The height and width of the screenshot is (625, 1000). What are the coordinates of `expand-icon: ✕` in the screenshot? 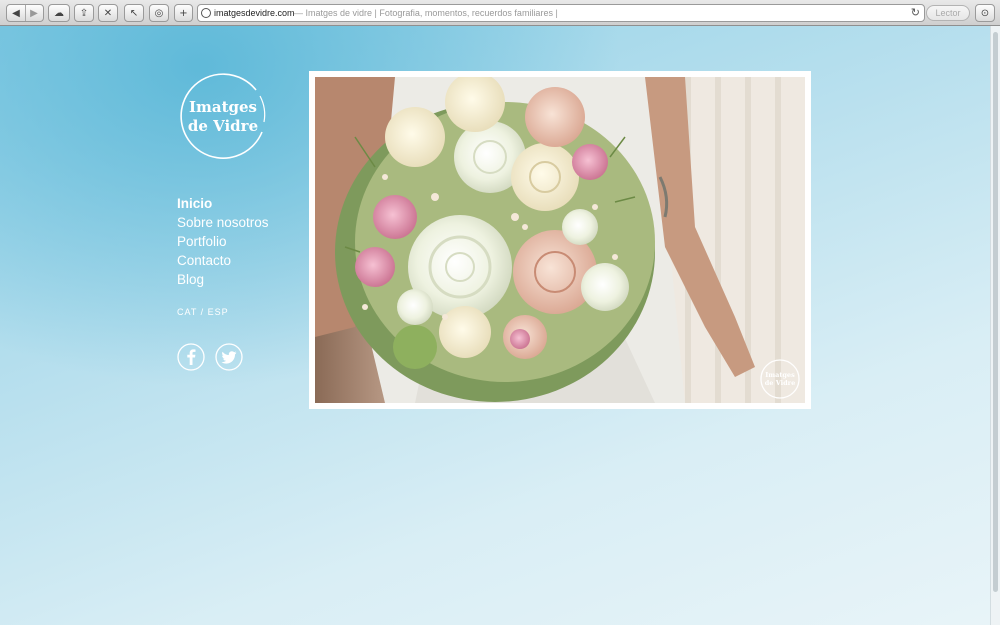 It's located at (108, 13).